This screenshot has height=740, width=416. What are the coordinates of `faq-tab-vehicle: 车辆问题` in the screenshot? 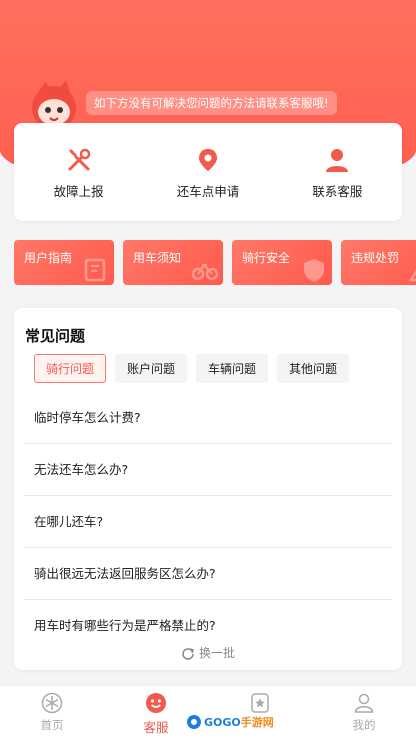 It's located at (232, 368).